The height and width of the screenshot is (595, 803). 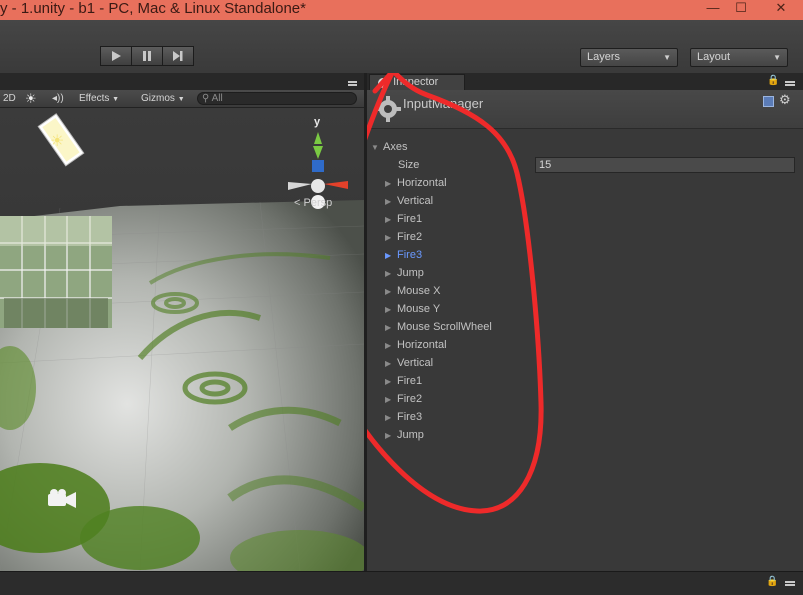 What do you see at coordinates (217, 98) in the screenshot?
I see `scene-search-placeholder: All` at bounding box center [217, 98].